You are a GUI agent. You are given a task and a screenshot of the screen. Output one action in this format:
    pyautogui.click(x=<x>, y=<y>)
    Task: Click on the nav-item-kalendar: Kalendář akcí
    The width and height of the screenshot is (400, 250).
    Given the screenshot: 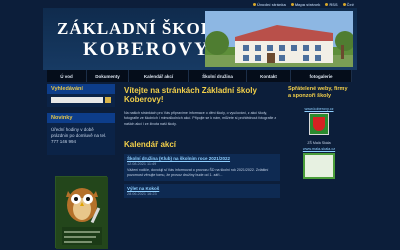 What is the action you would take?
    pyautogui.click(x=159, y=76)
    